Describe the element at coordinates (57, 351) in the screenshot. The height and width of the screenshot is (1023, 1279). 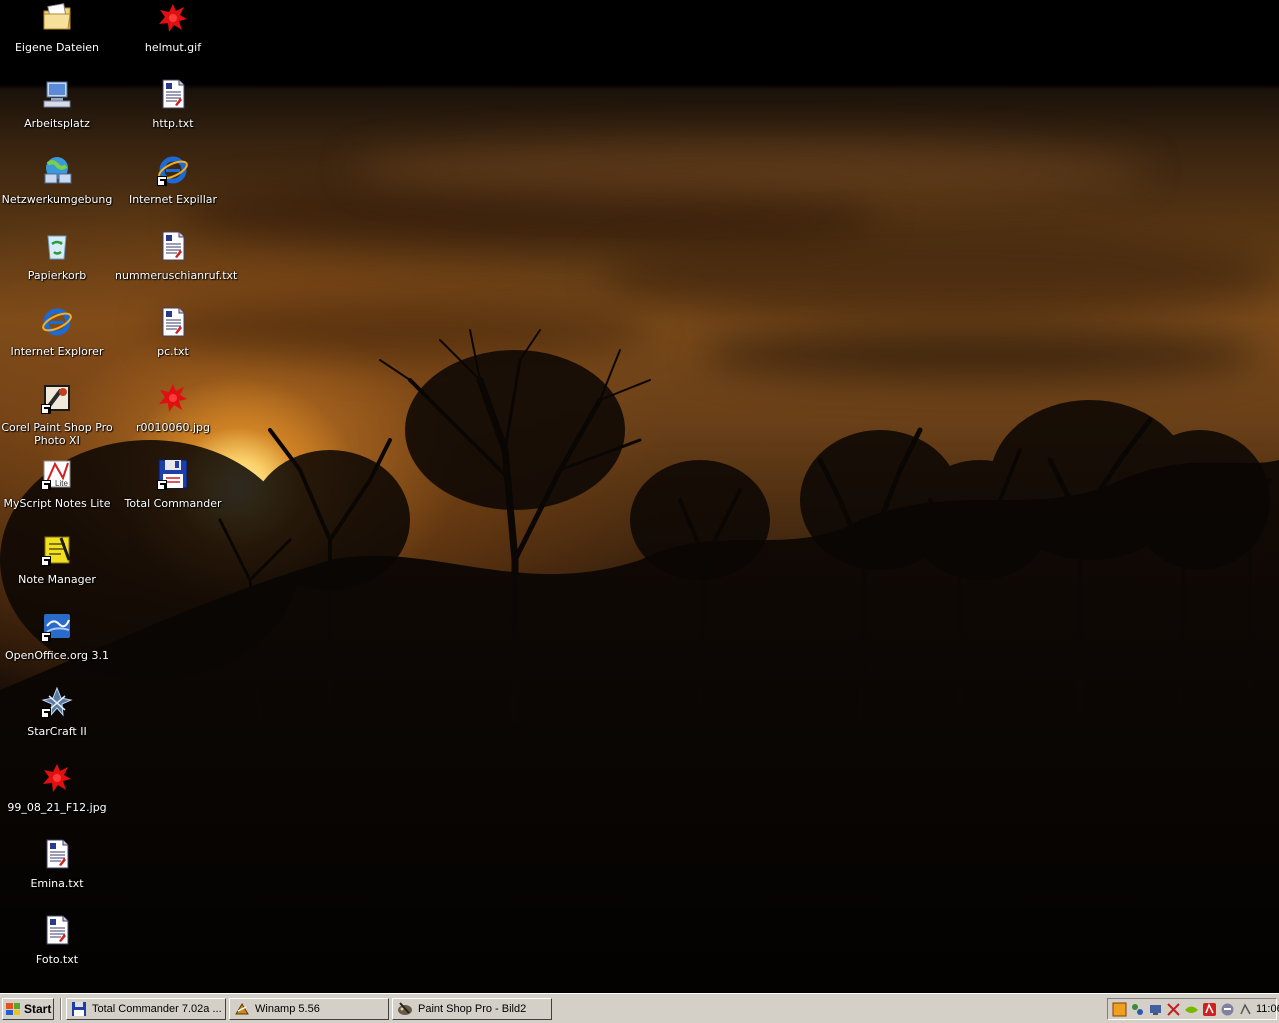
I see `desktop-icon-label: Internet Explorer` at that location.